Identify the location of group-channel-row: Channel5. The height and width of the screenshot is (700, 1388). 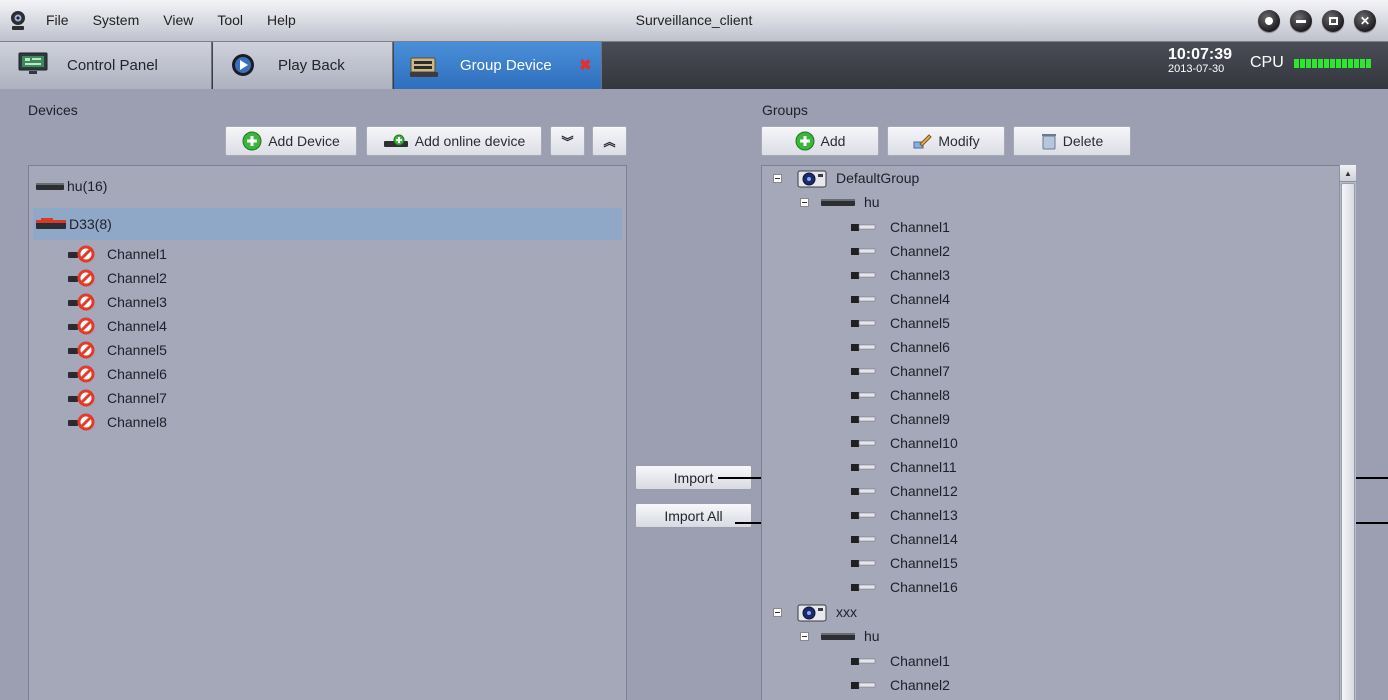
(900, 323).